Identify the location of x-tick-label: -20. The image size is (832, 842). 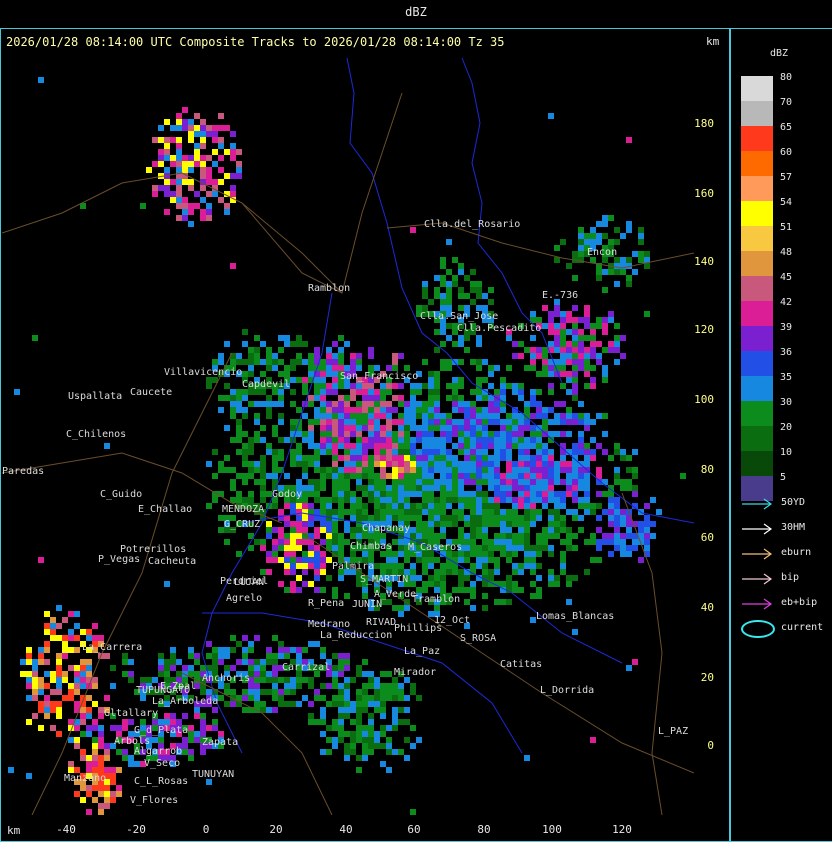
(136, 829).